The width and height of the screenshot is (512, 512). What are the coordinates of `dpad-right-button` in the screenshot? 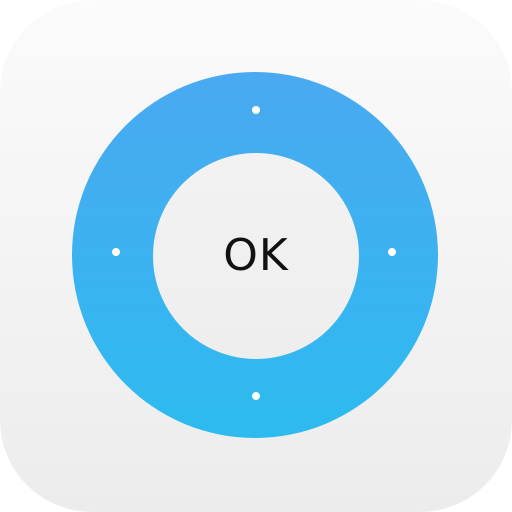 It's located at (392, 252).